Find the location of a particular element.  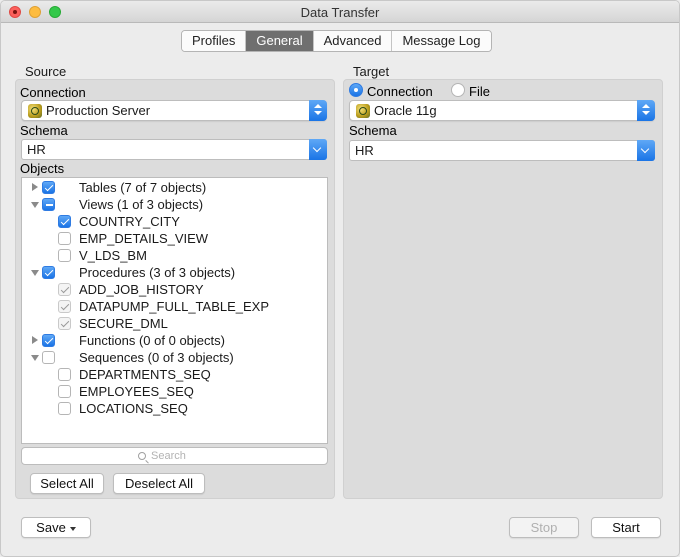

tree-row-label: V_LDS_BM is located at coordinates (113, 255).